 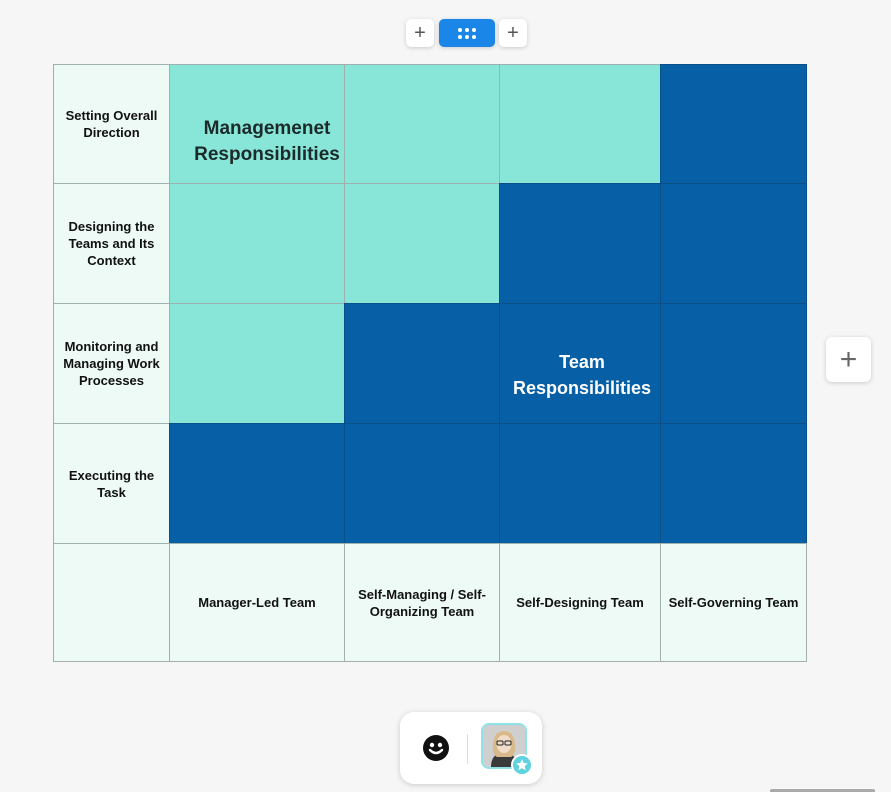 I want to click on add-column-left-button: +, so click(x=420, y=33).